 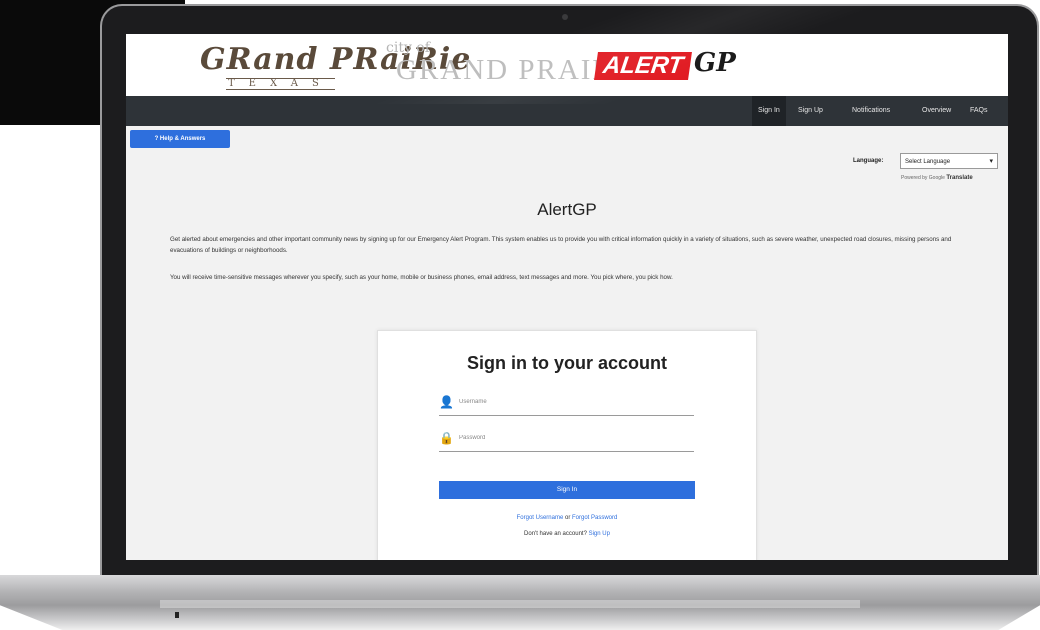 I want to click on user-icon: 👤, so click(x=446, y=402).